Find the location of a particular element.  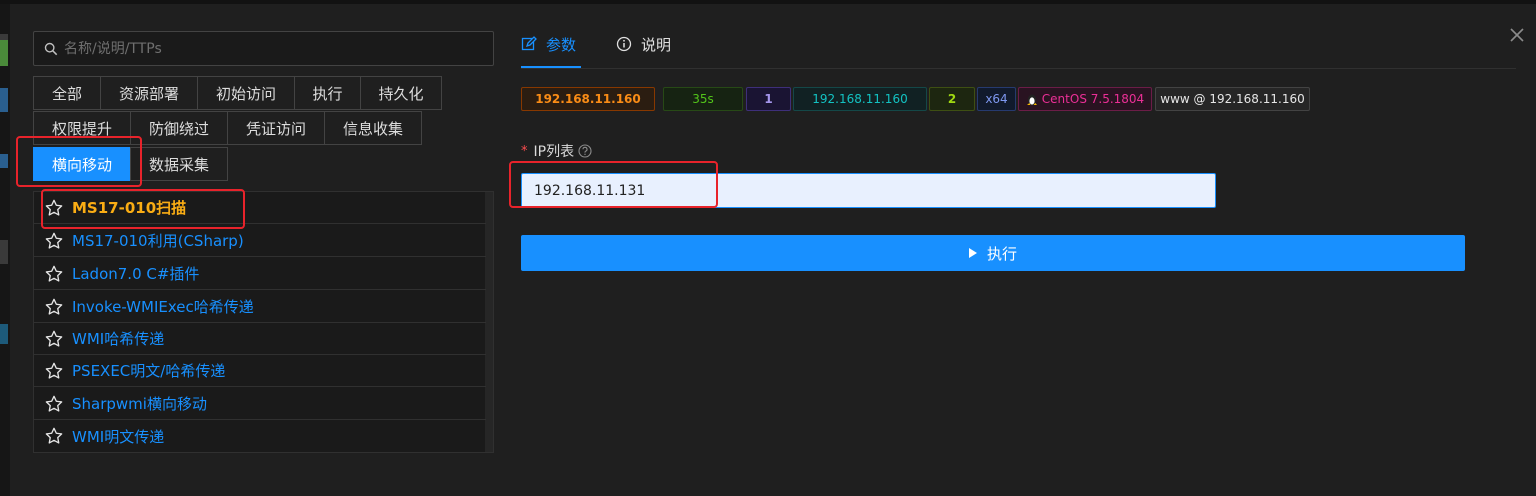

list-item: Sharpwmi横向移动 is located at coordinates (260, 404).